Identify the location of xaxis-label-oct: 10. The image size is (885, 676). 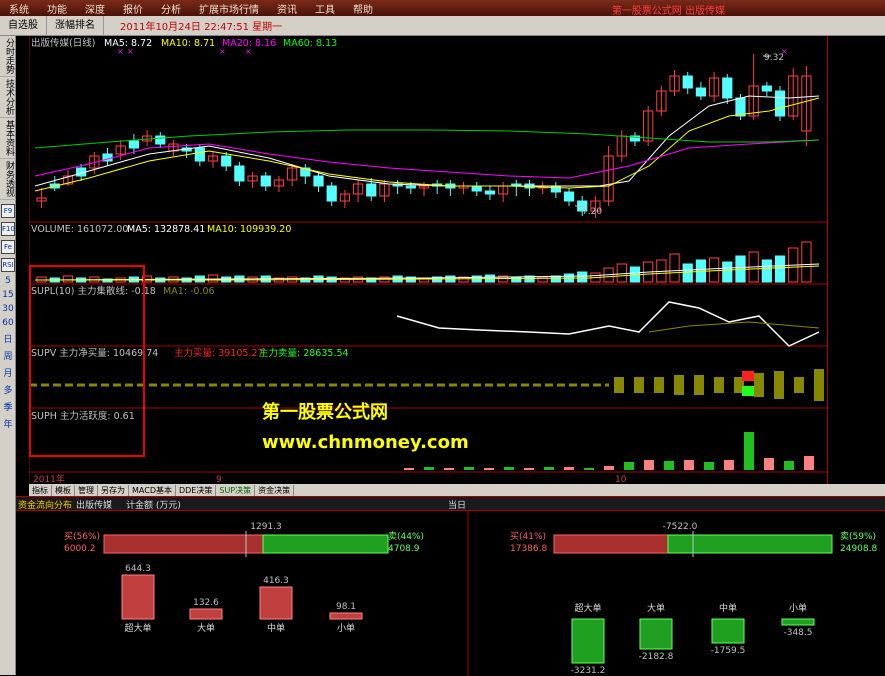
(621, 479).